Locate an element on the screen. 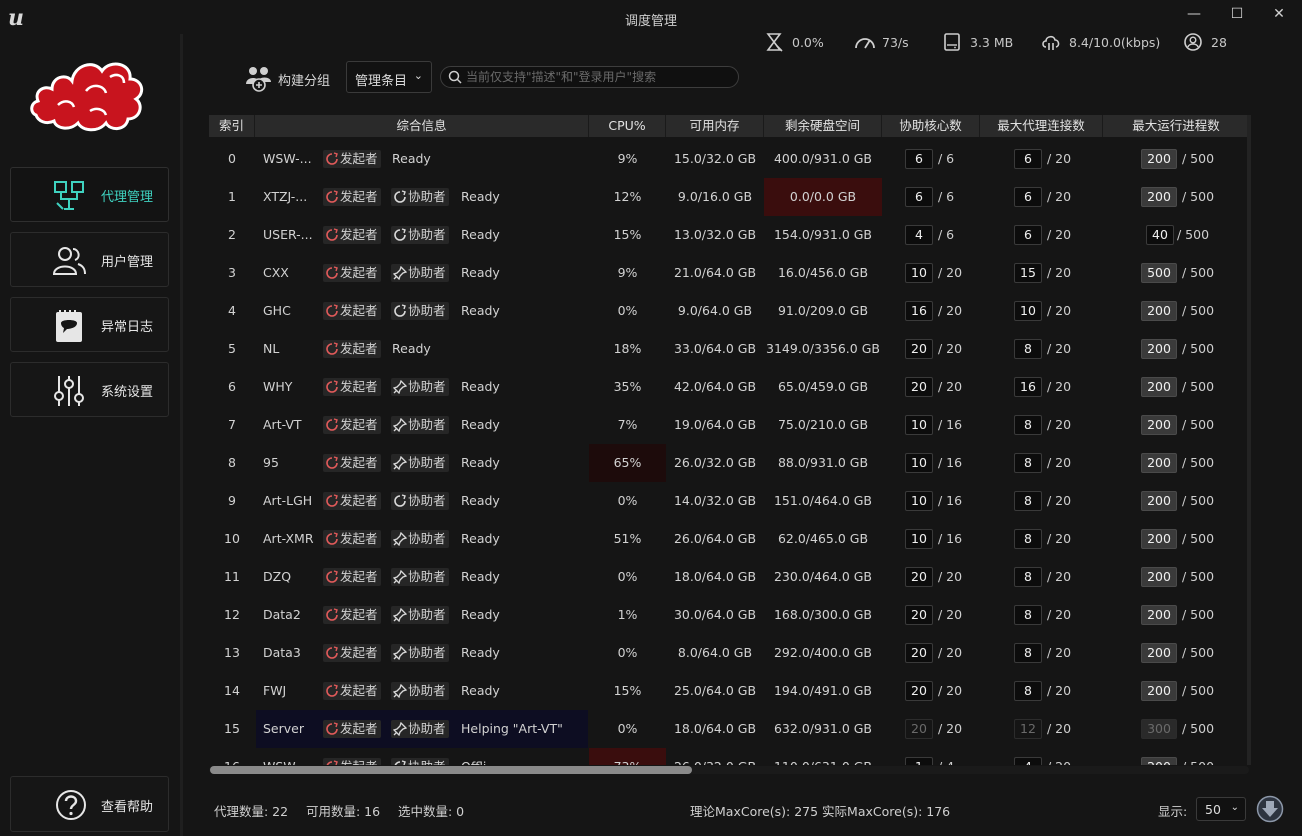  column-header-info: 综合信息 is located at coordinates (422, 126).